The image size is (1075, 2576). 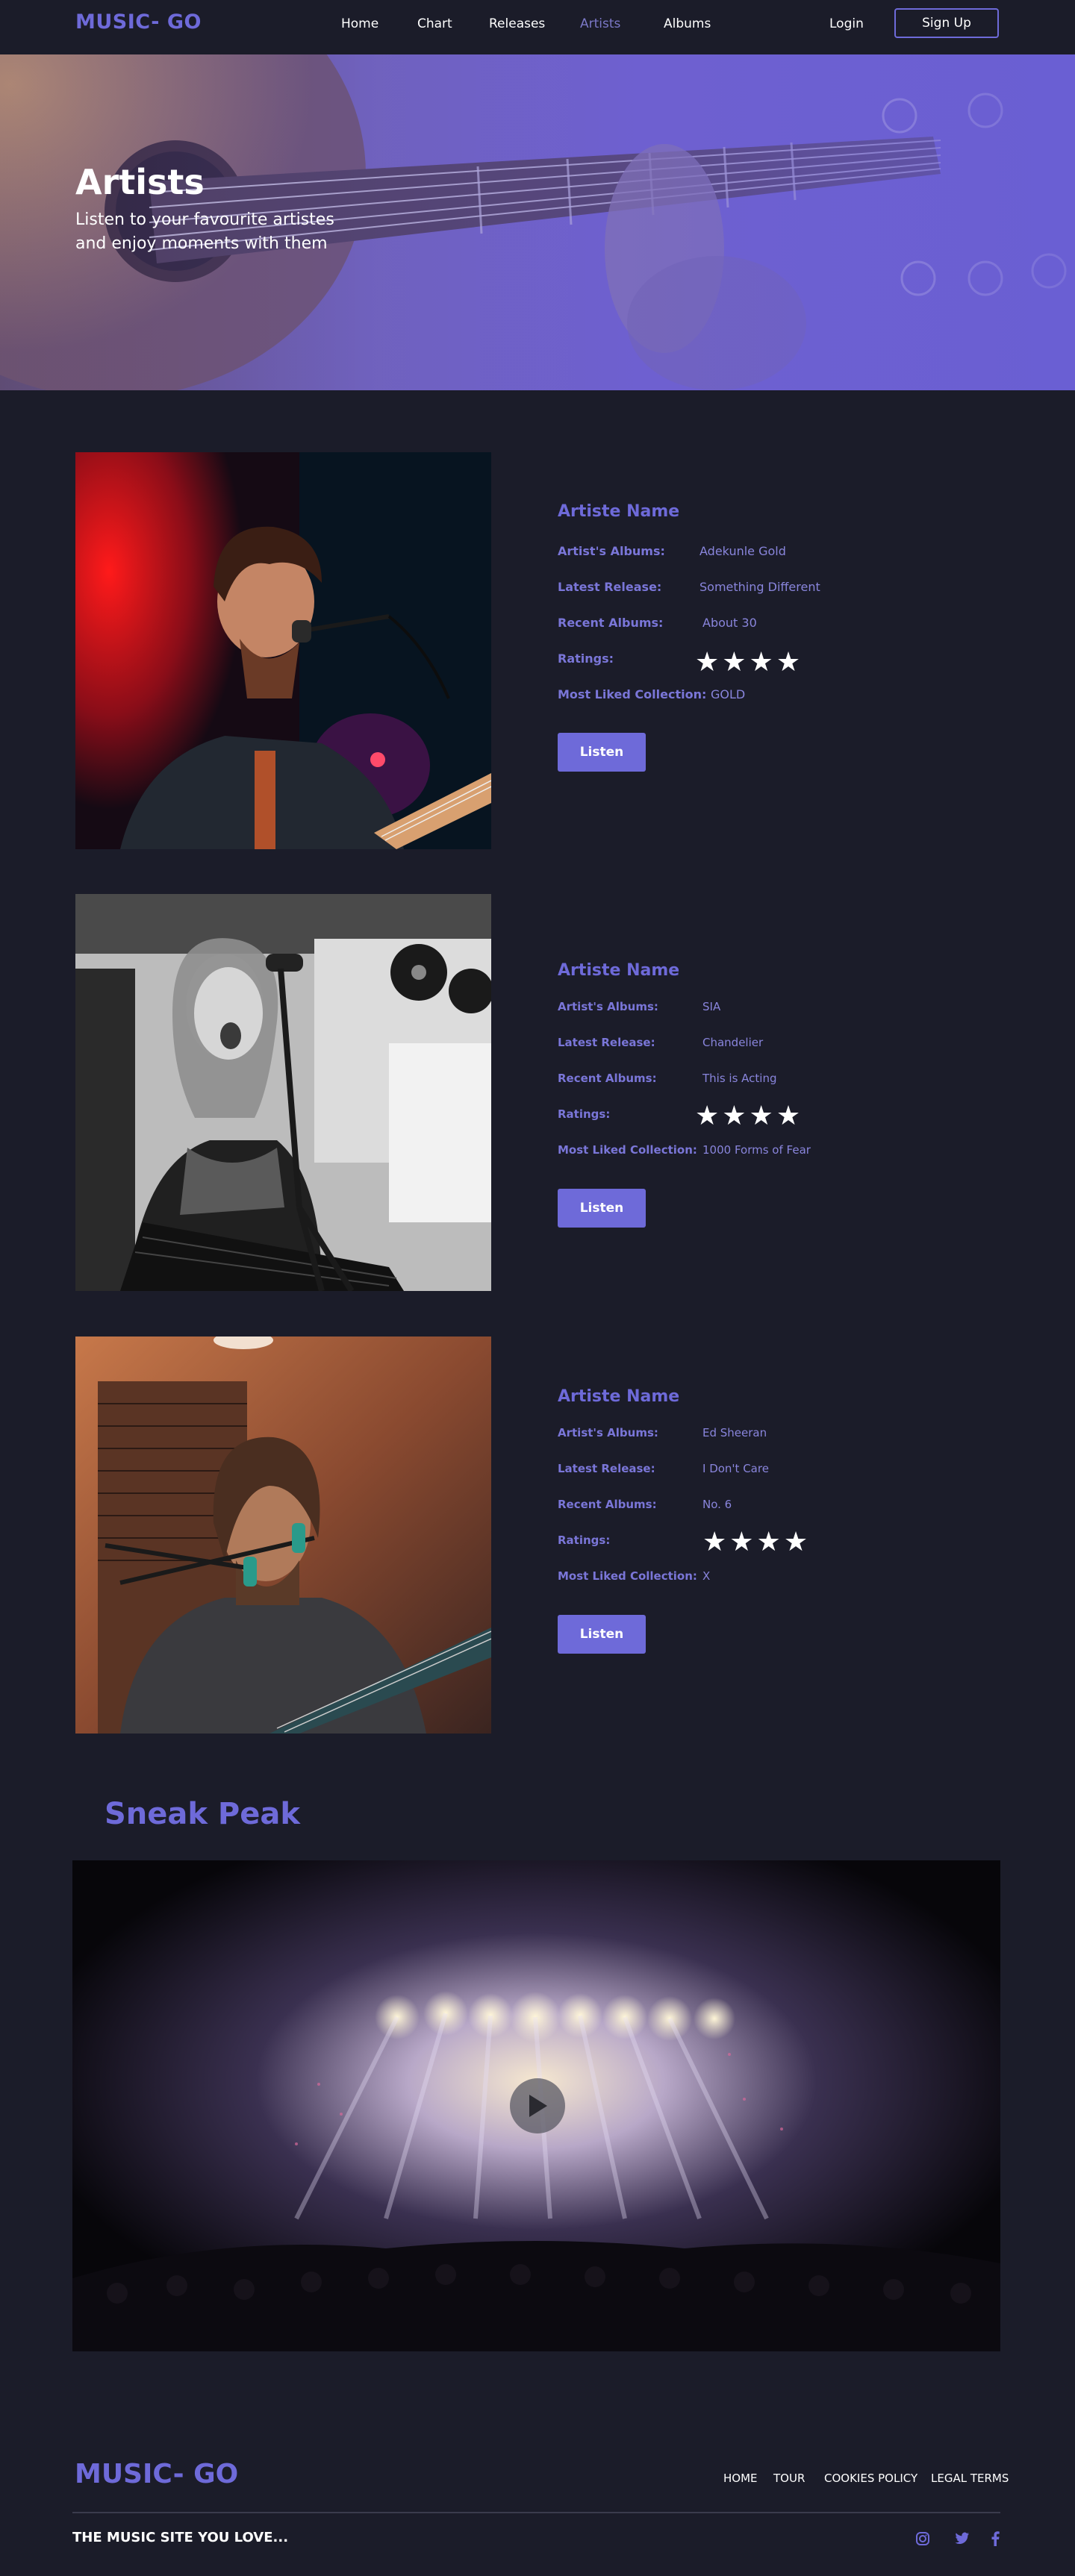 What do you see at coordinates (517, 23) in the screenshot?
I see `nav-releases: Releases` at bounding box center [517, 23].